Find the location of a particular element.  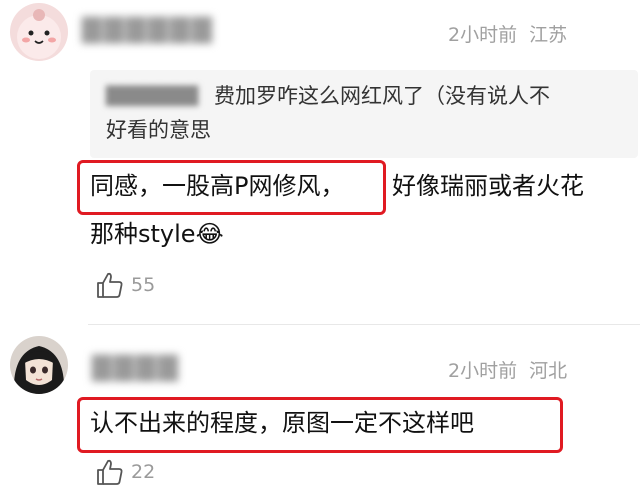

divider is located at coordinates (364, 324).